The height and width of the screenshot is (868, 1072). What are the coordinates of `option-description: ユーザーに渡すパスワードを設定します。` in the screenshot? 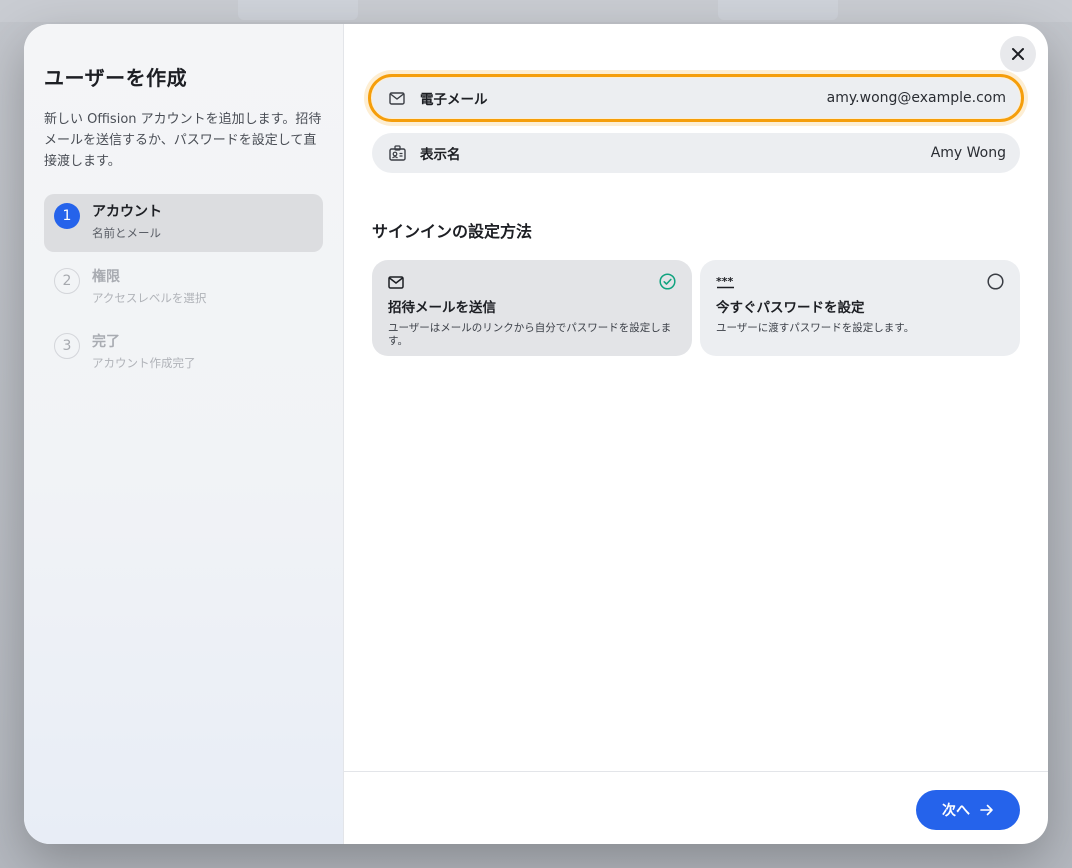 It's located at (815, 328).